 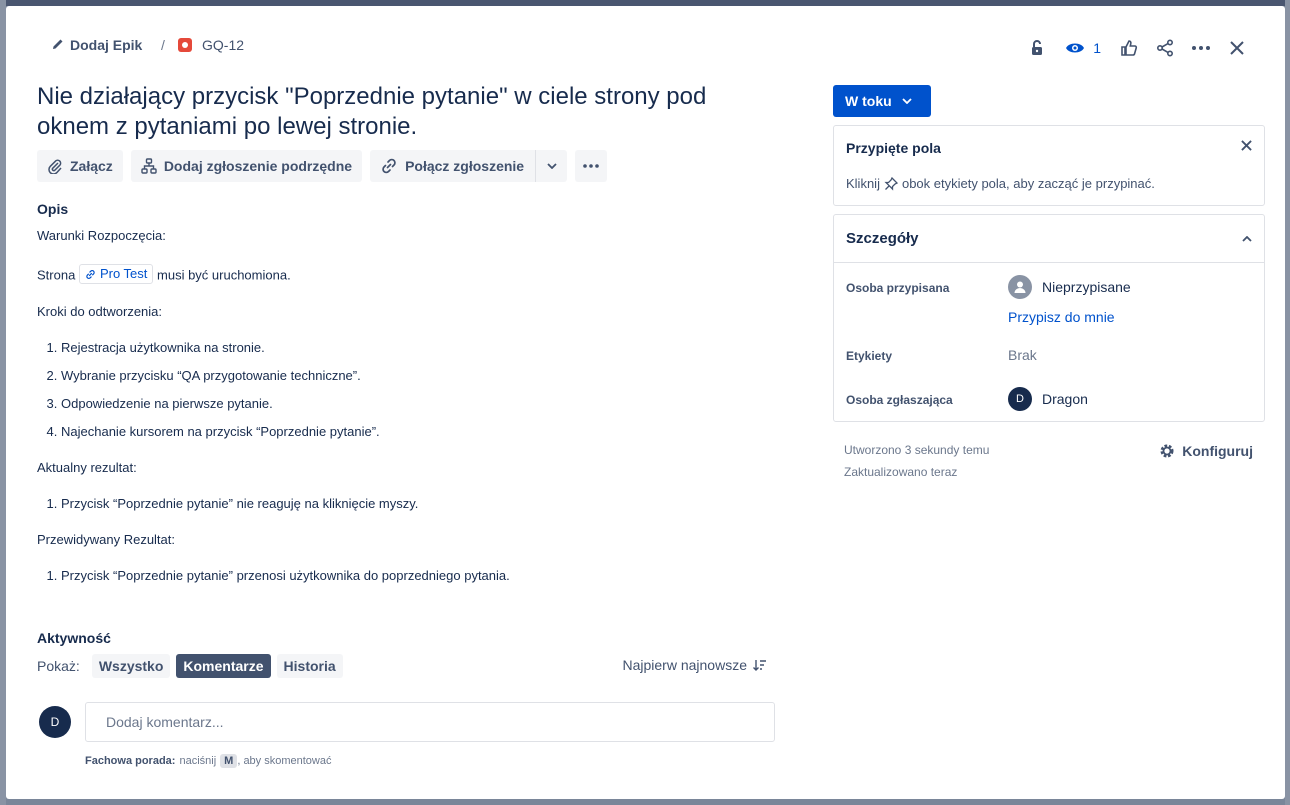 What do you see at coordinates (309, 666) in the screenshot?
I see `filter-history-button: Historia` at bounding box center [309, 666].